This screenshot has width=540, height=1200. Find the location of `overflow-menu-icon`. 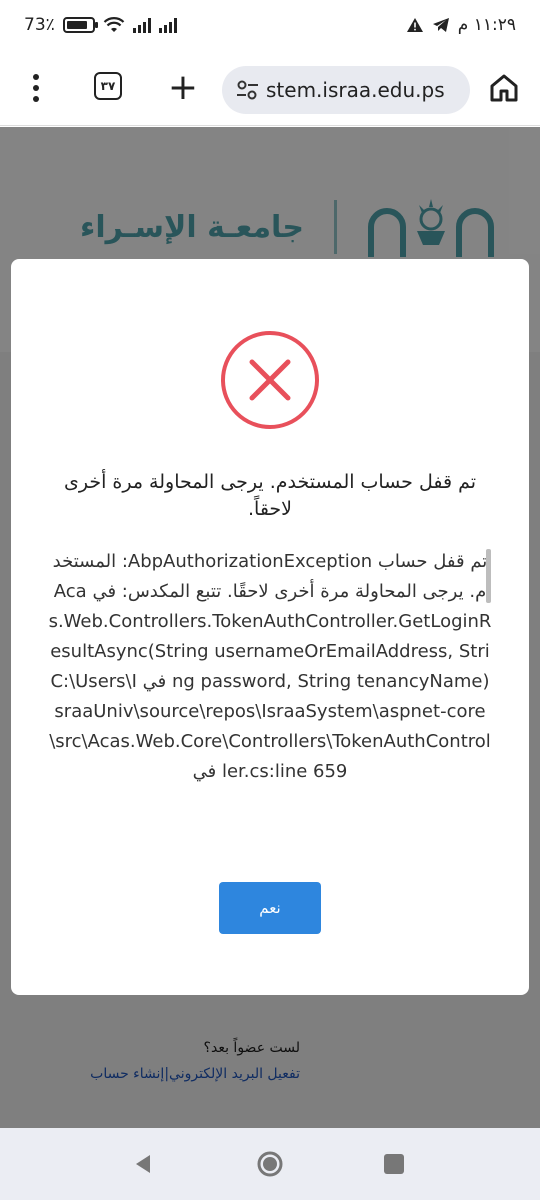

overflow-menu-icon is located at coordinates (36, 88).